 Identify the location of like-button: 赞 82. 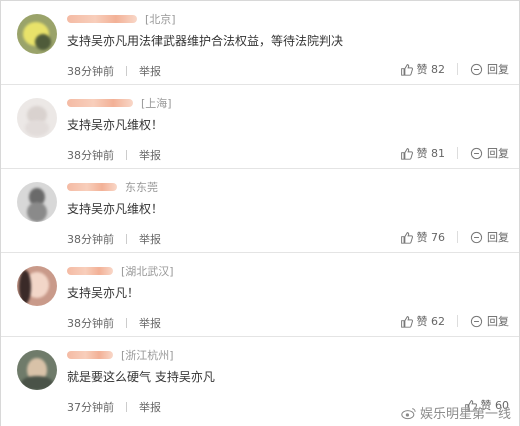
(422, 69).